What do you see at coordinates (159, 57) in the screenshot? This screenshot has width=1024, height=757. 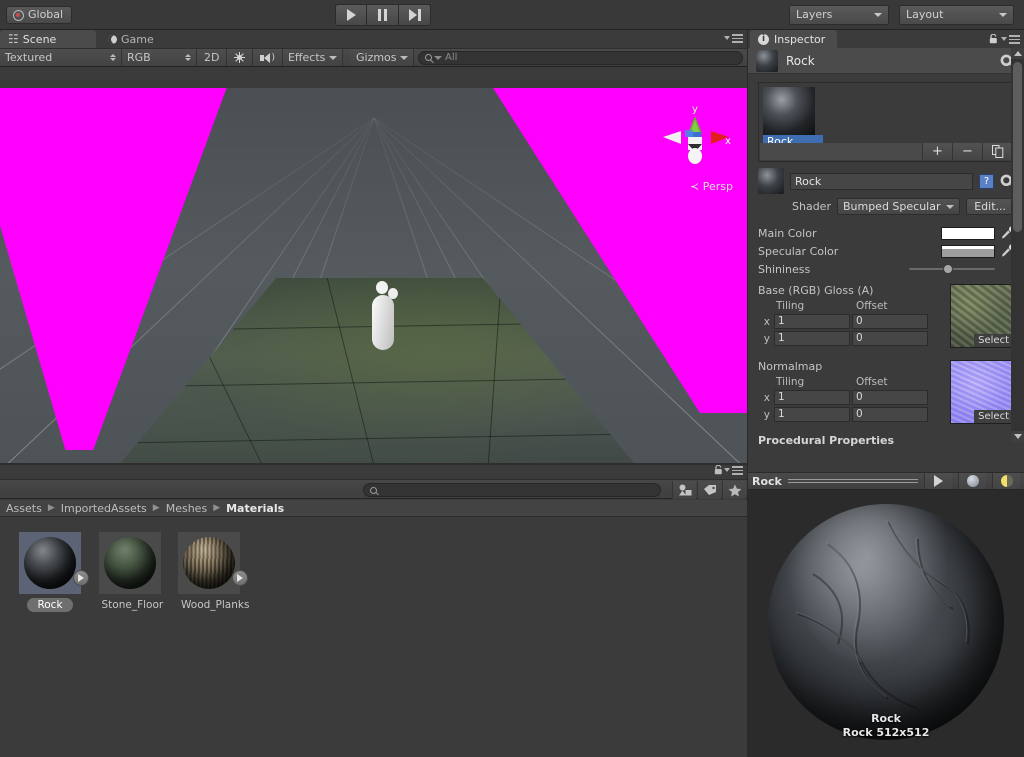 I see `render-mode-dropdown: RGB` at bounding box center [159, 57].